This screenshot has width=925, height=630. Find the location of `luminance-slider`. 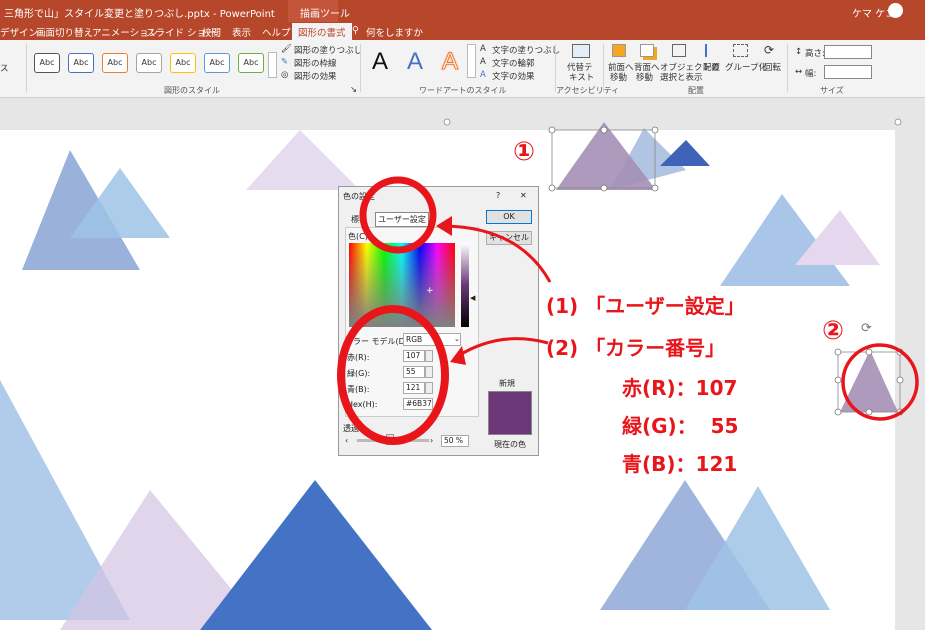

luminance-slider is located at coordinates (465, 285).